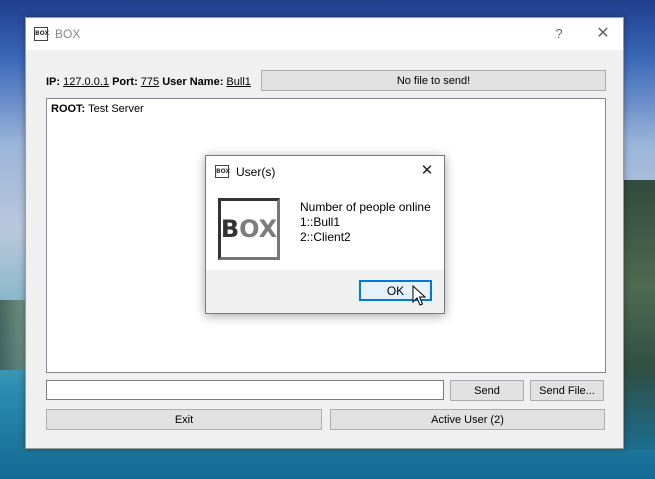 This screenshot has width=655, height=479. What do you see at coordinates (53, 82) in the screenshot?
I see `ip-label: IP:` at bounding box center [53, 82].